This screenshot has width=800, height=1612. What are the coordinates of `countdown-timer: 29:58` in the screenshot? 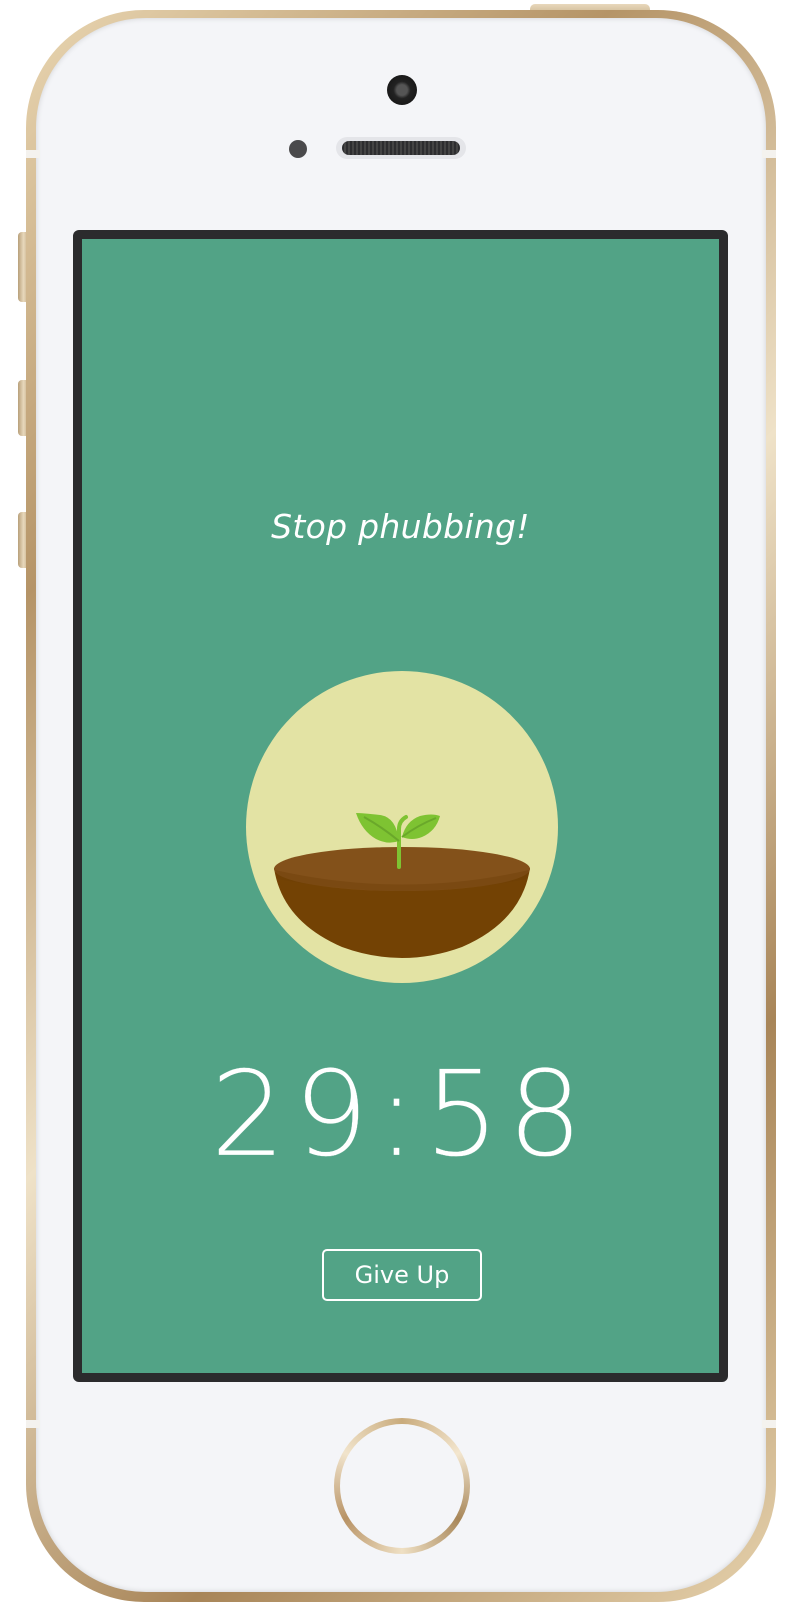 It's located at (400, 1114).